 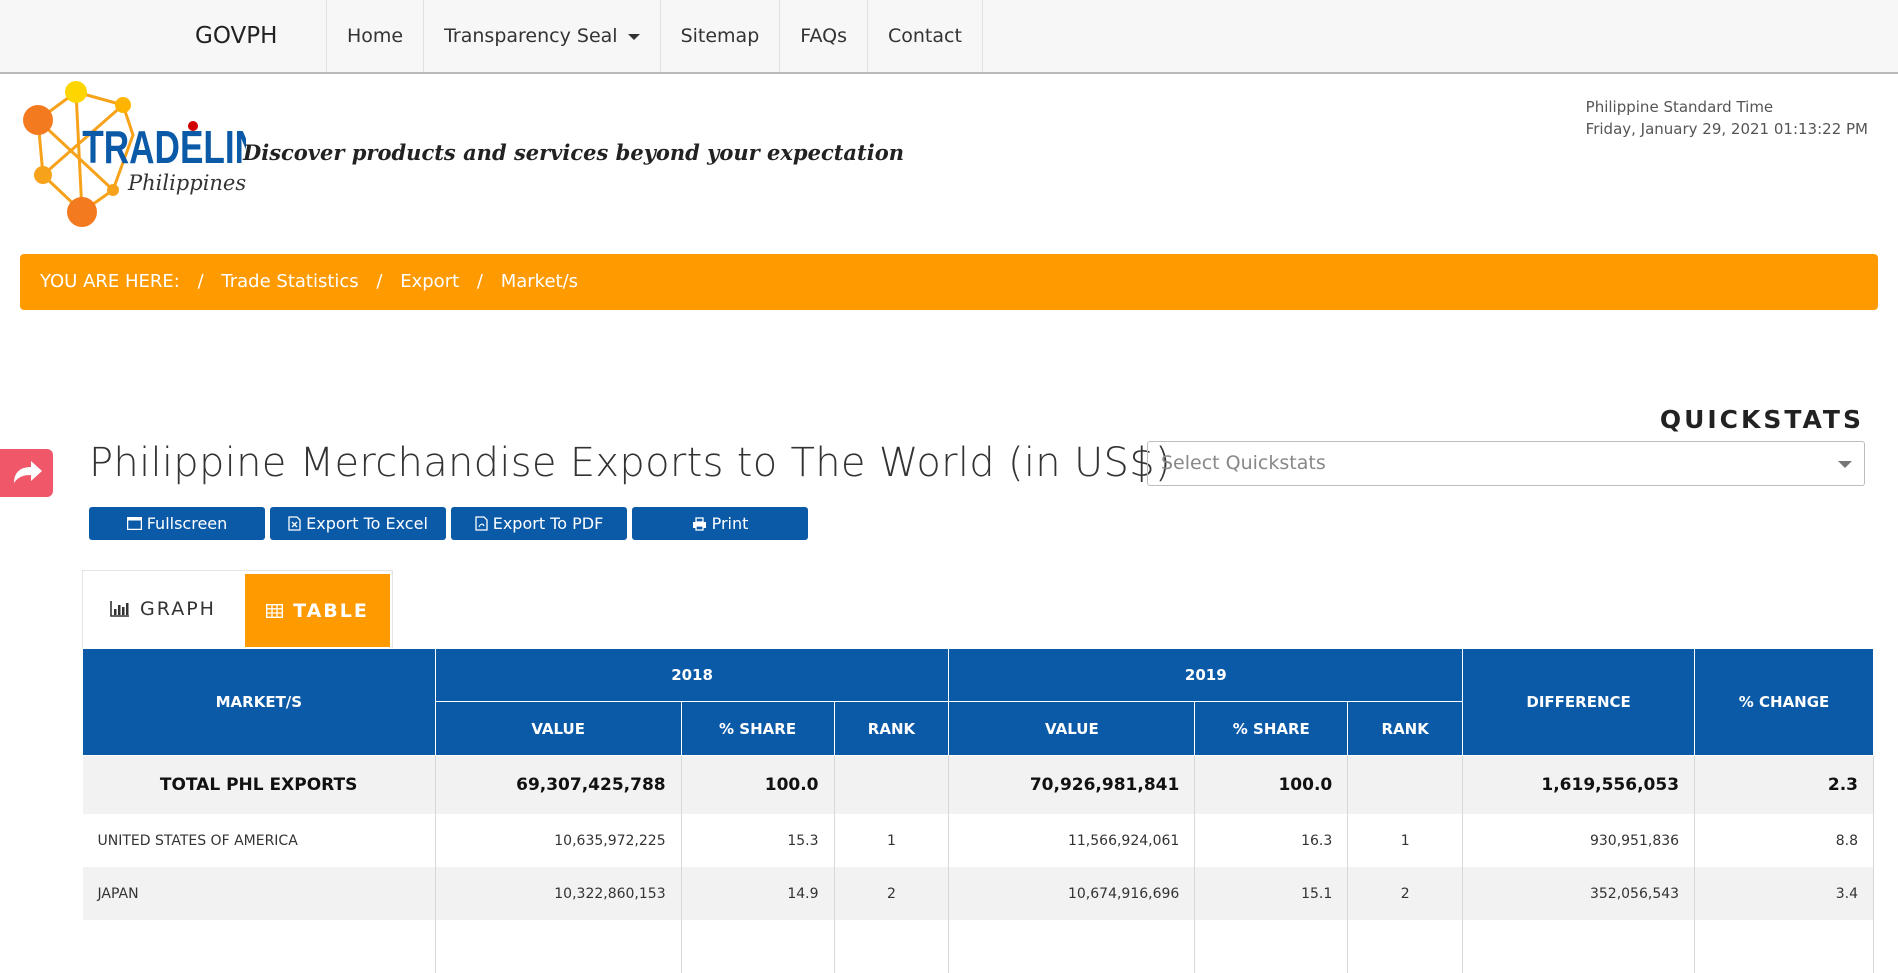 What do you see at coordinates (1405, 728) in the screenshot?
I see `col-header-rank-2019: RANK` at bounding box center [1405, 728].